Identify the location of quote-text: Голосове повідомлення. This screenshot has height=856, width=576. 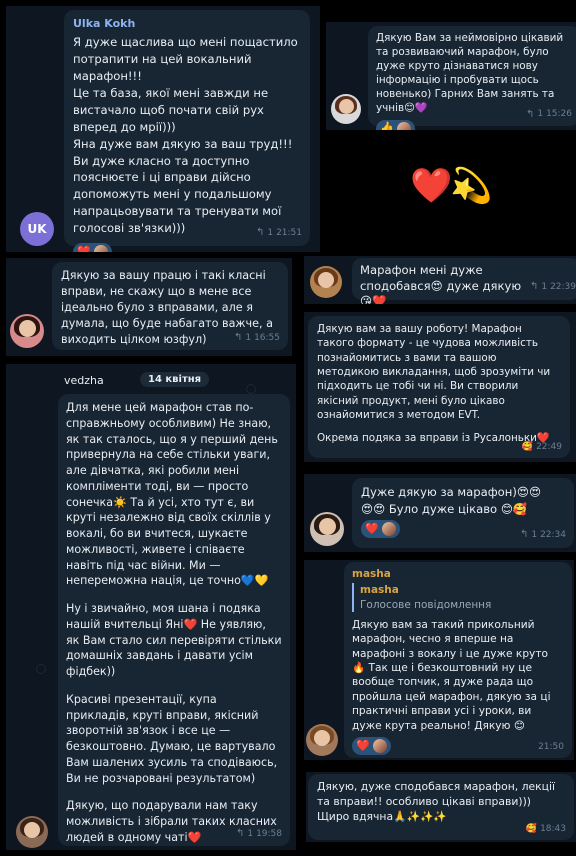
(426, 604).